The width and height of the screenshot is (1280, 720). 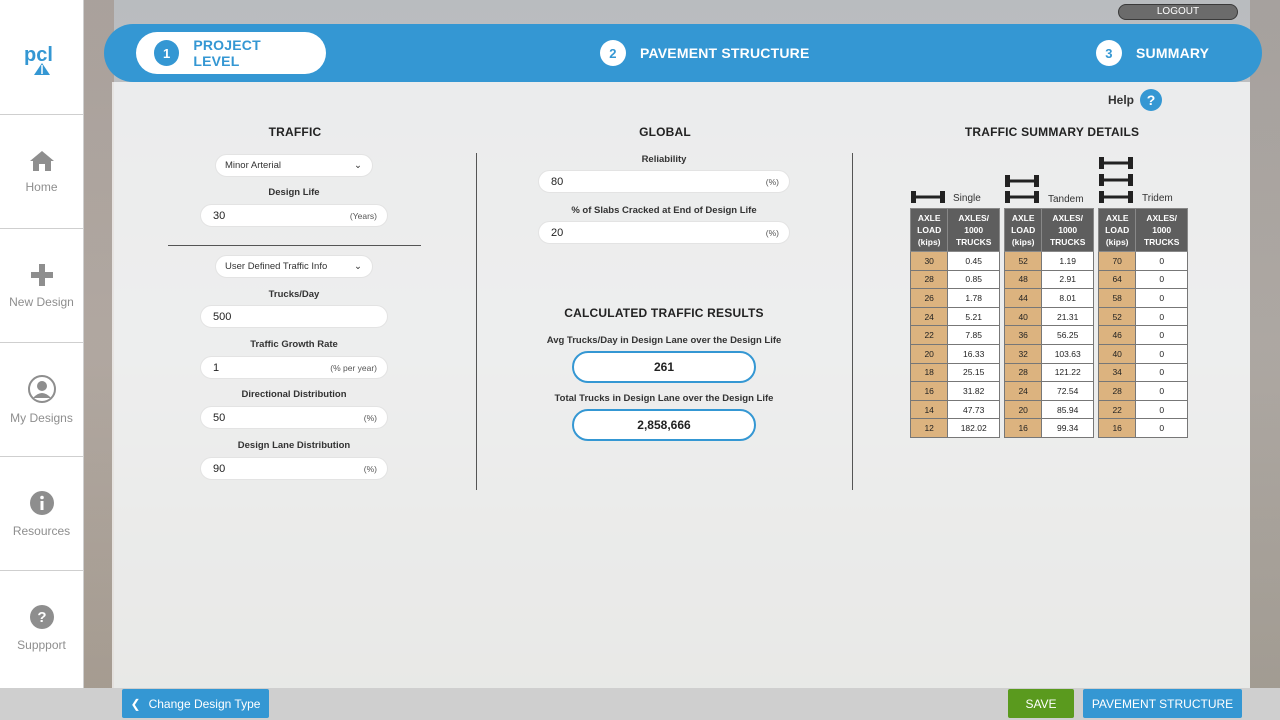 What do you see at coordinates (353, 367) in the screenshot?
I see `growth-rate-unit: (% per year)` at bounding box center [353, 367].